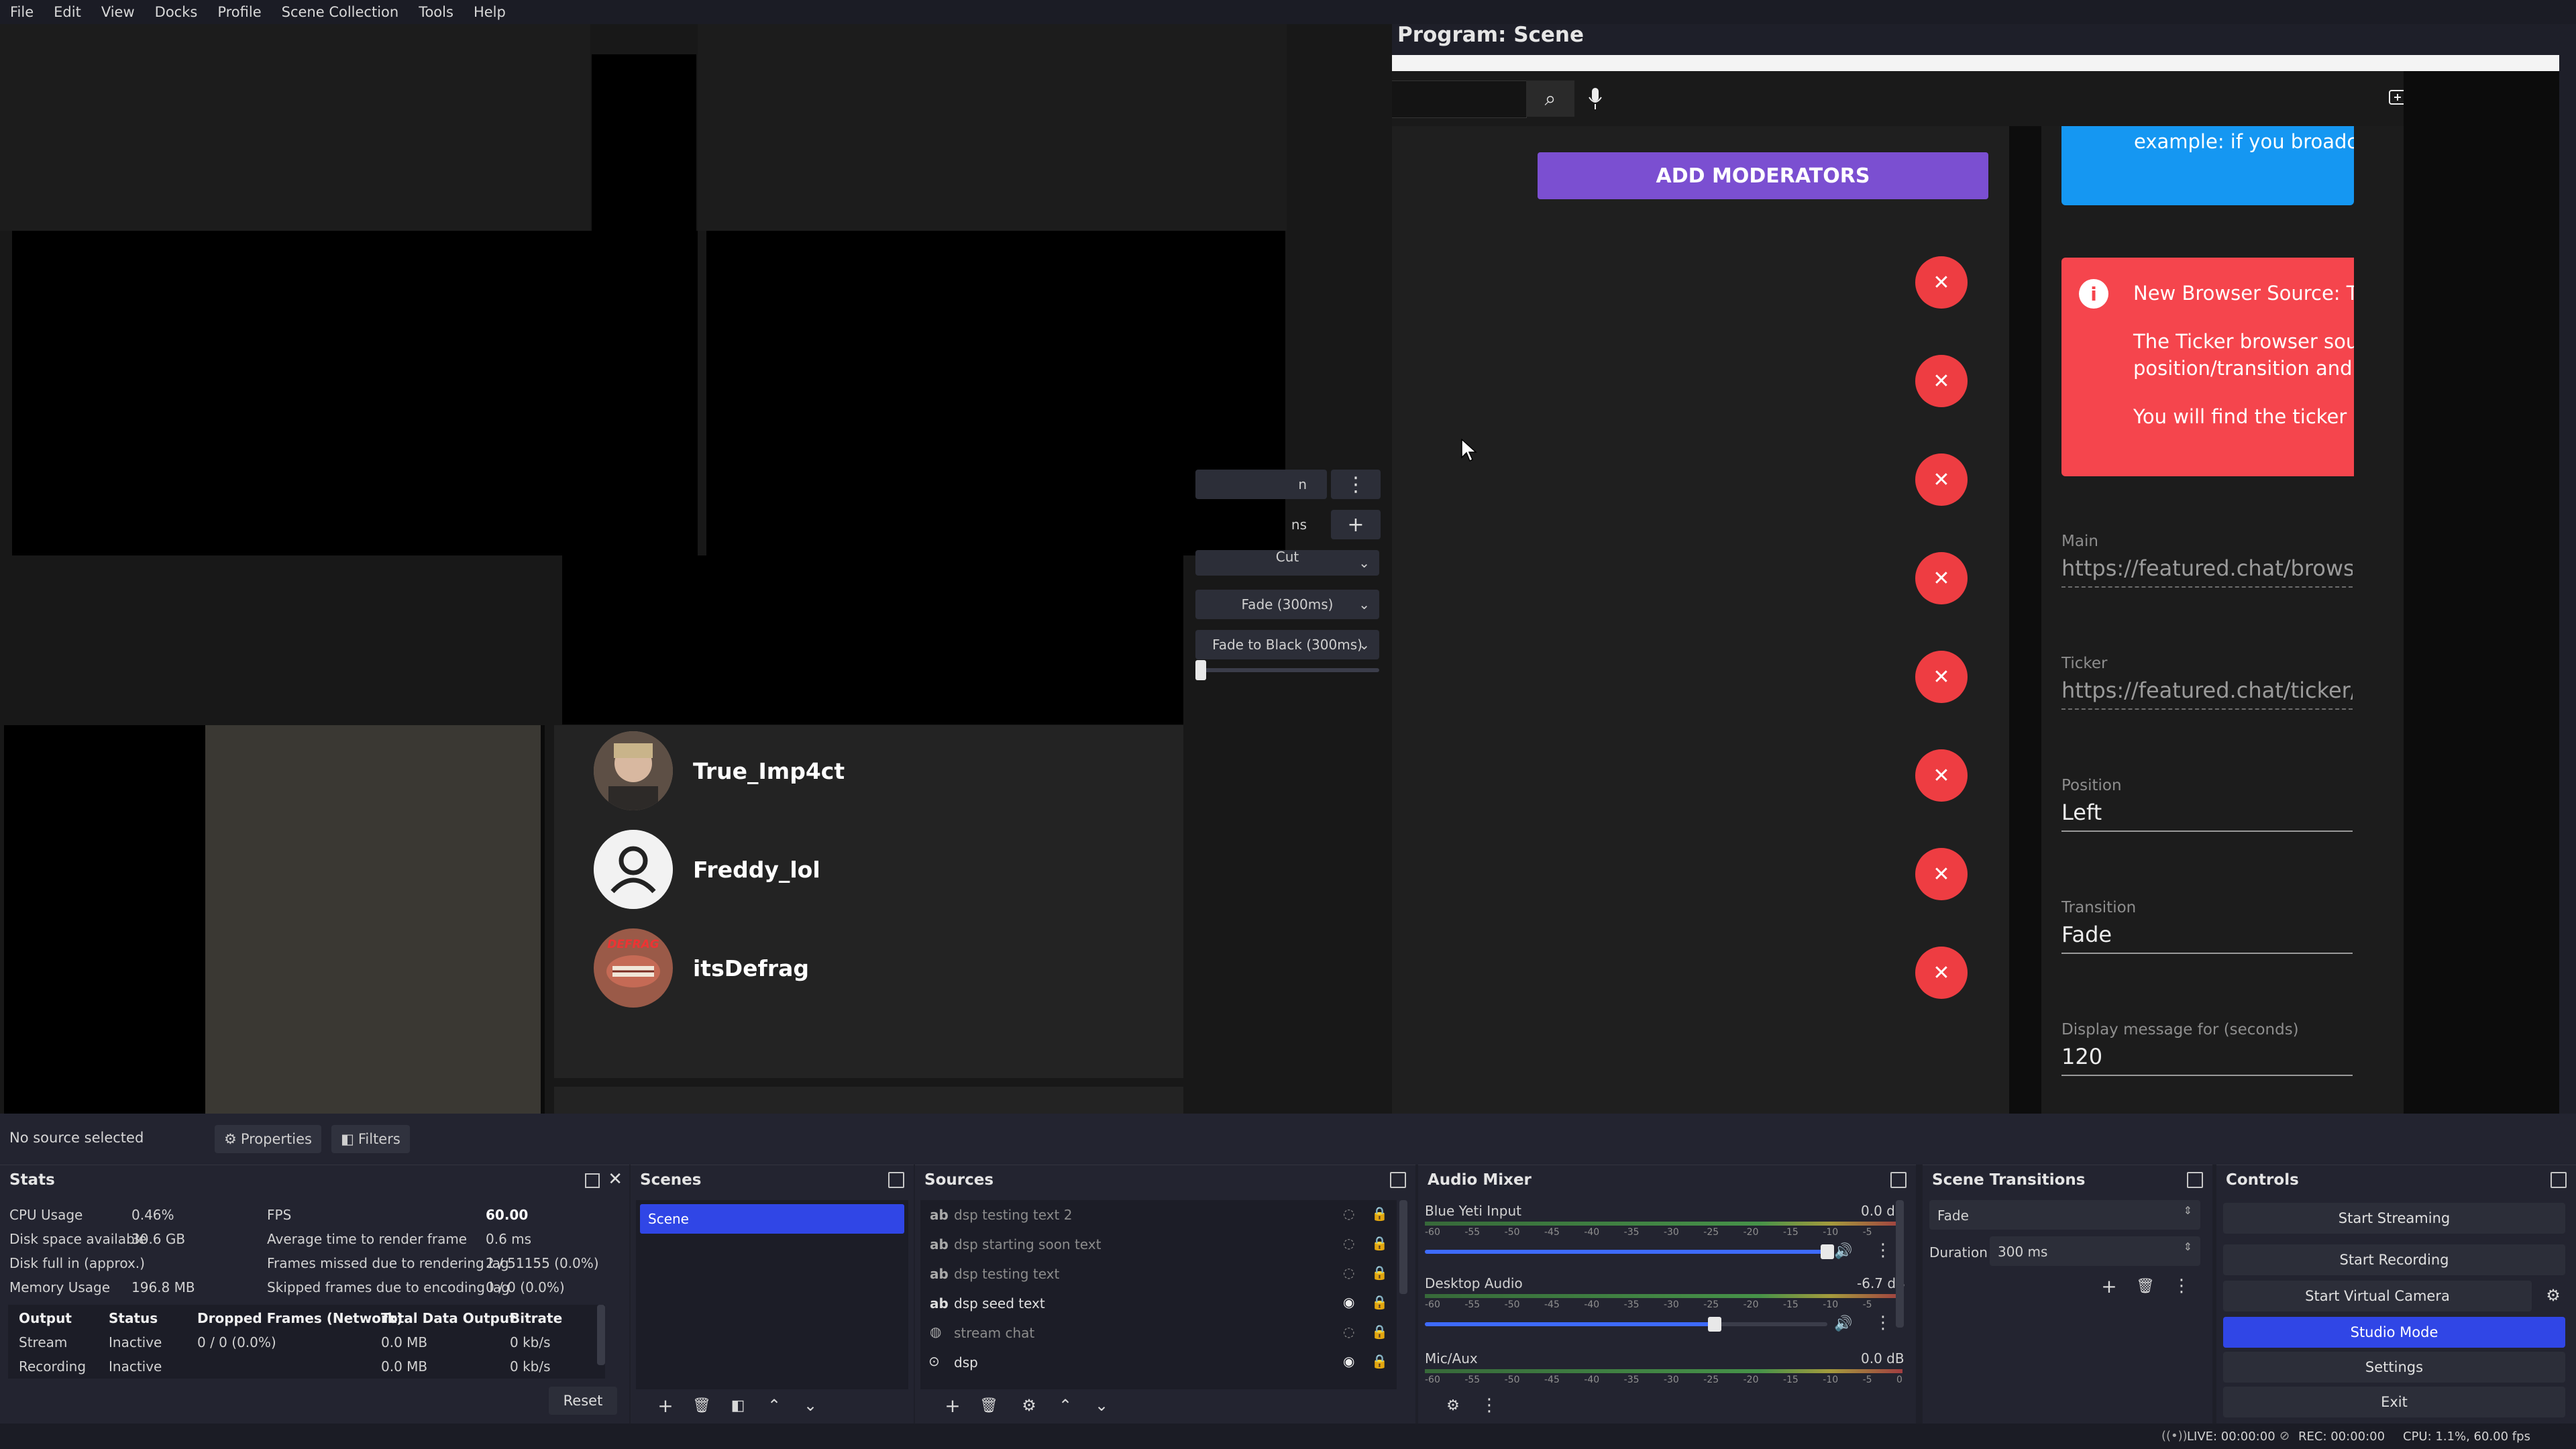 This screenshot has width=2576, height=1449. What do you see at coordinates (490, 12) in the screenshot?
I see `menu-help: Help` at bounding box center [490, 12].